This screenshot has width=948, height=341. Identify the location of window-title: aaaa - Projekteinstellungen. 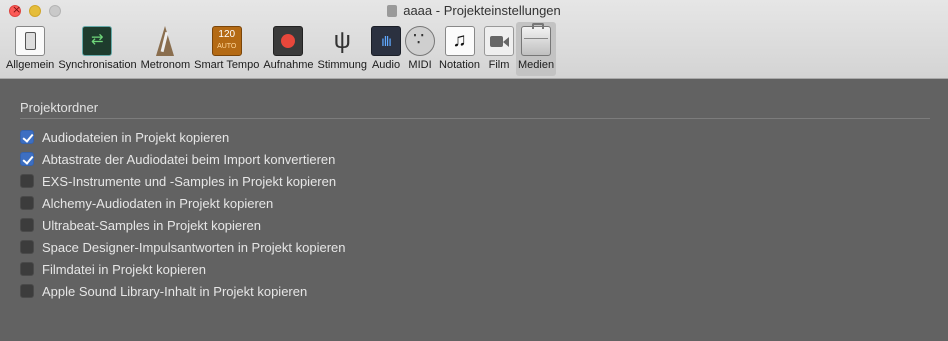
(482, 10).